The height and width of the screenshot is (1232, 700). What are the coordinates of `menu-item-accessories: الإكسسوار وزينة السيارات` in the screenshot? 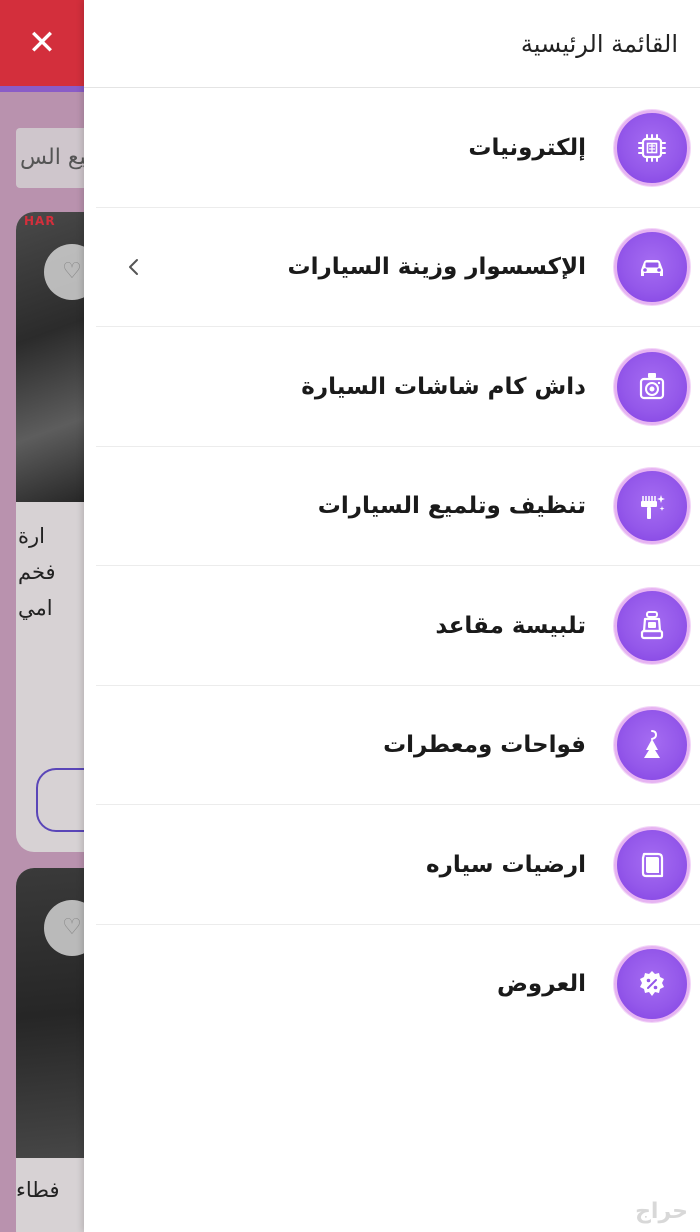 It's located at (392, 268).